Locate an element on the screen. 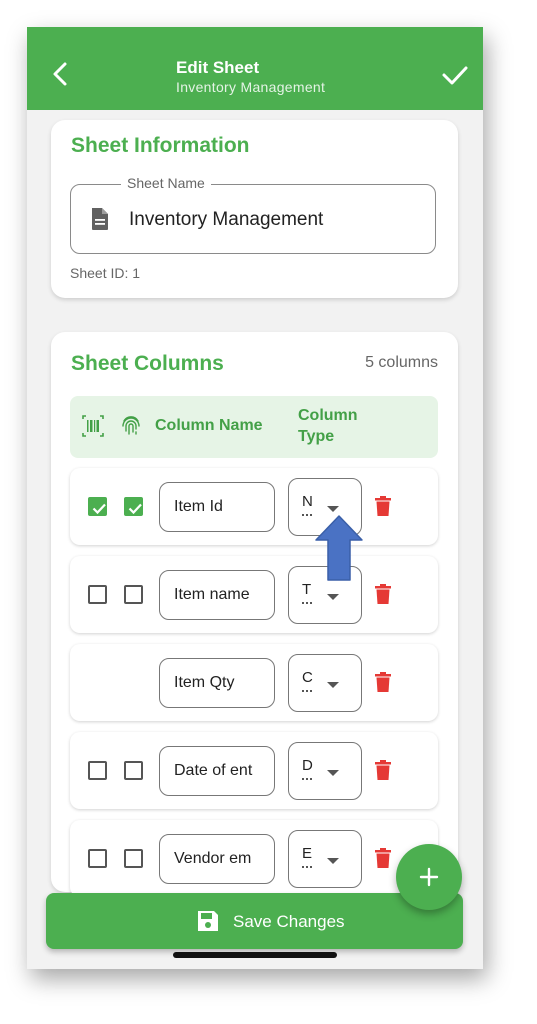  column-type-value: N is located at coordinates (307, 504).